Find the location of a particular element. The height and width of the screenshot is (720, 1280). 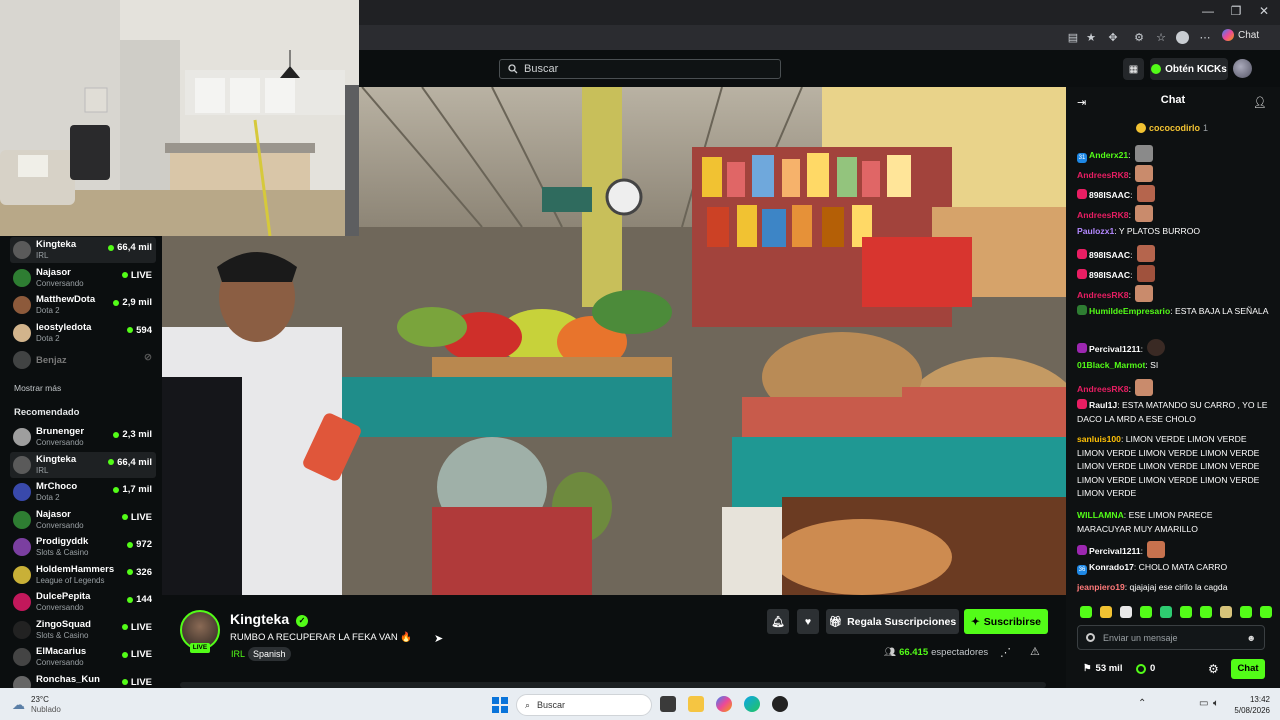

report-icon: ⚠ is located at coordinates (1035, 651).